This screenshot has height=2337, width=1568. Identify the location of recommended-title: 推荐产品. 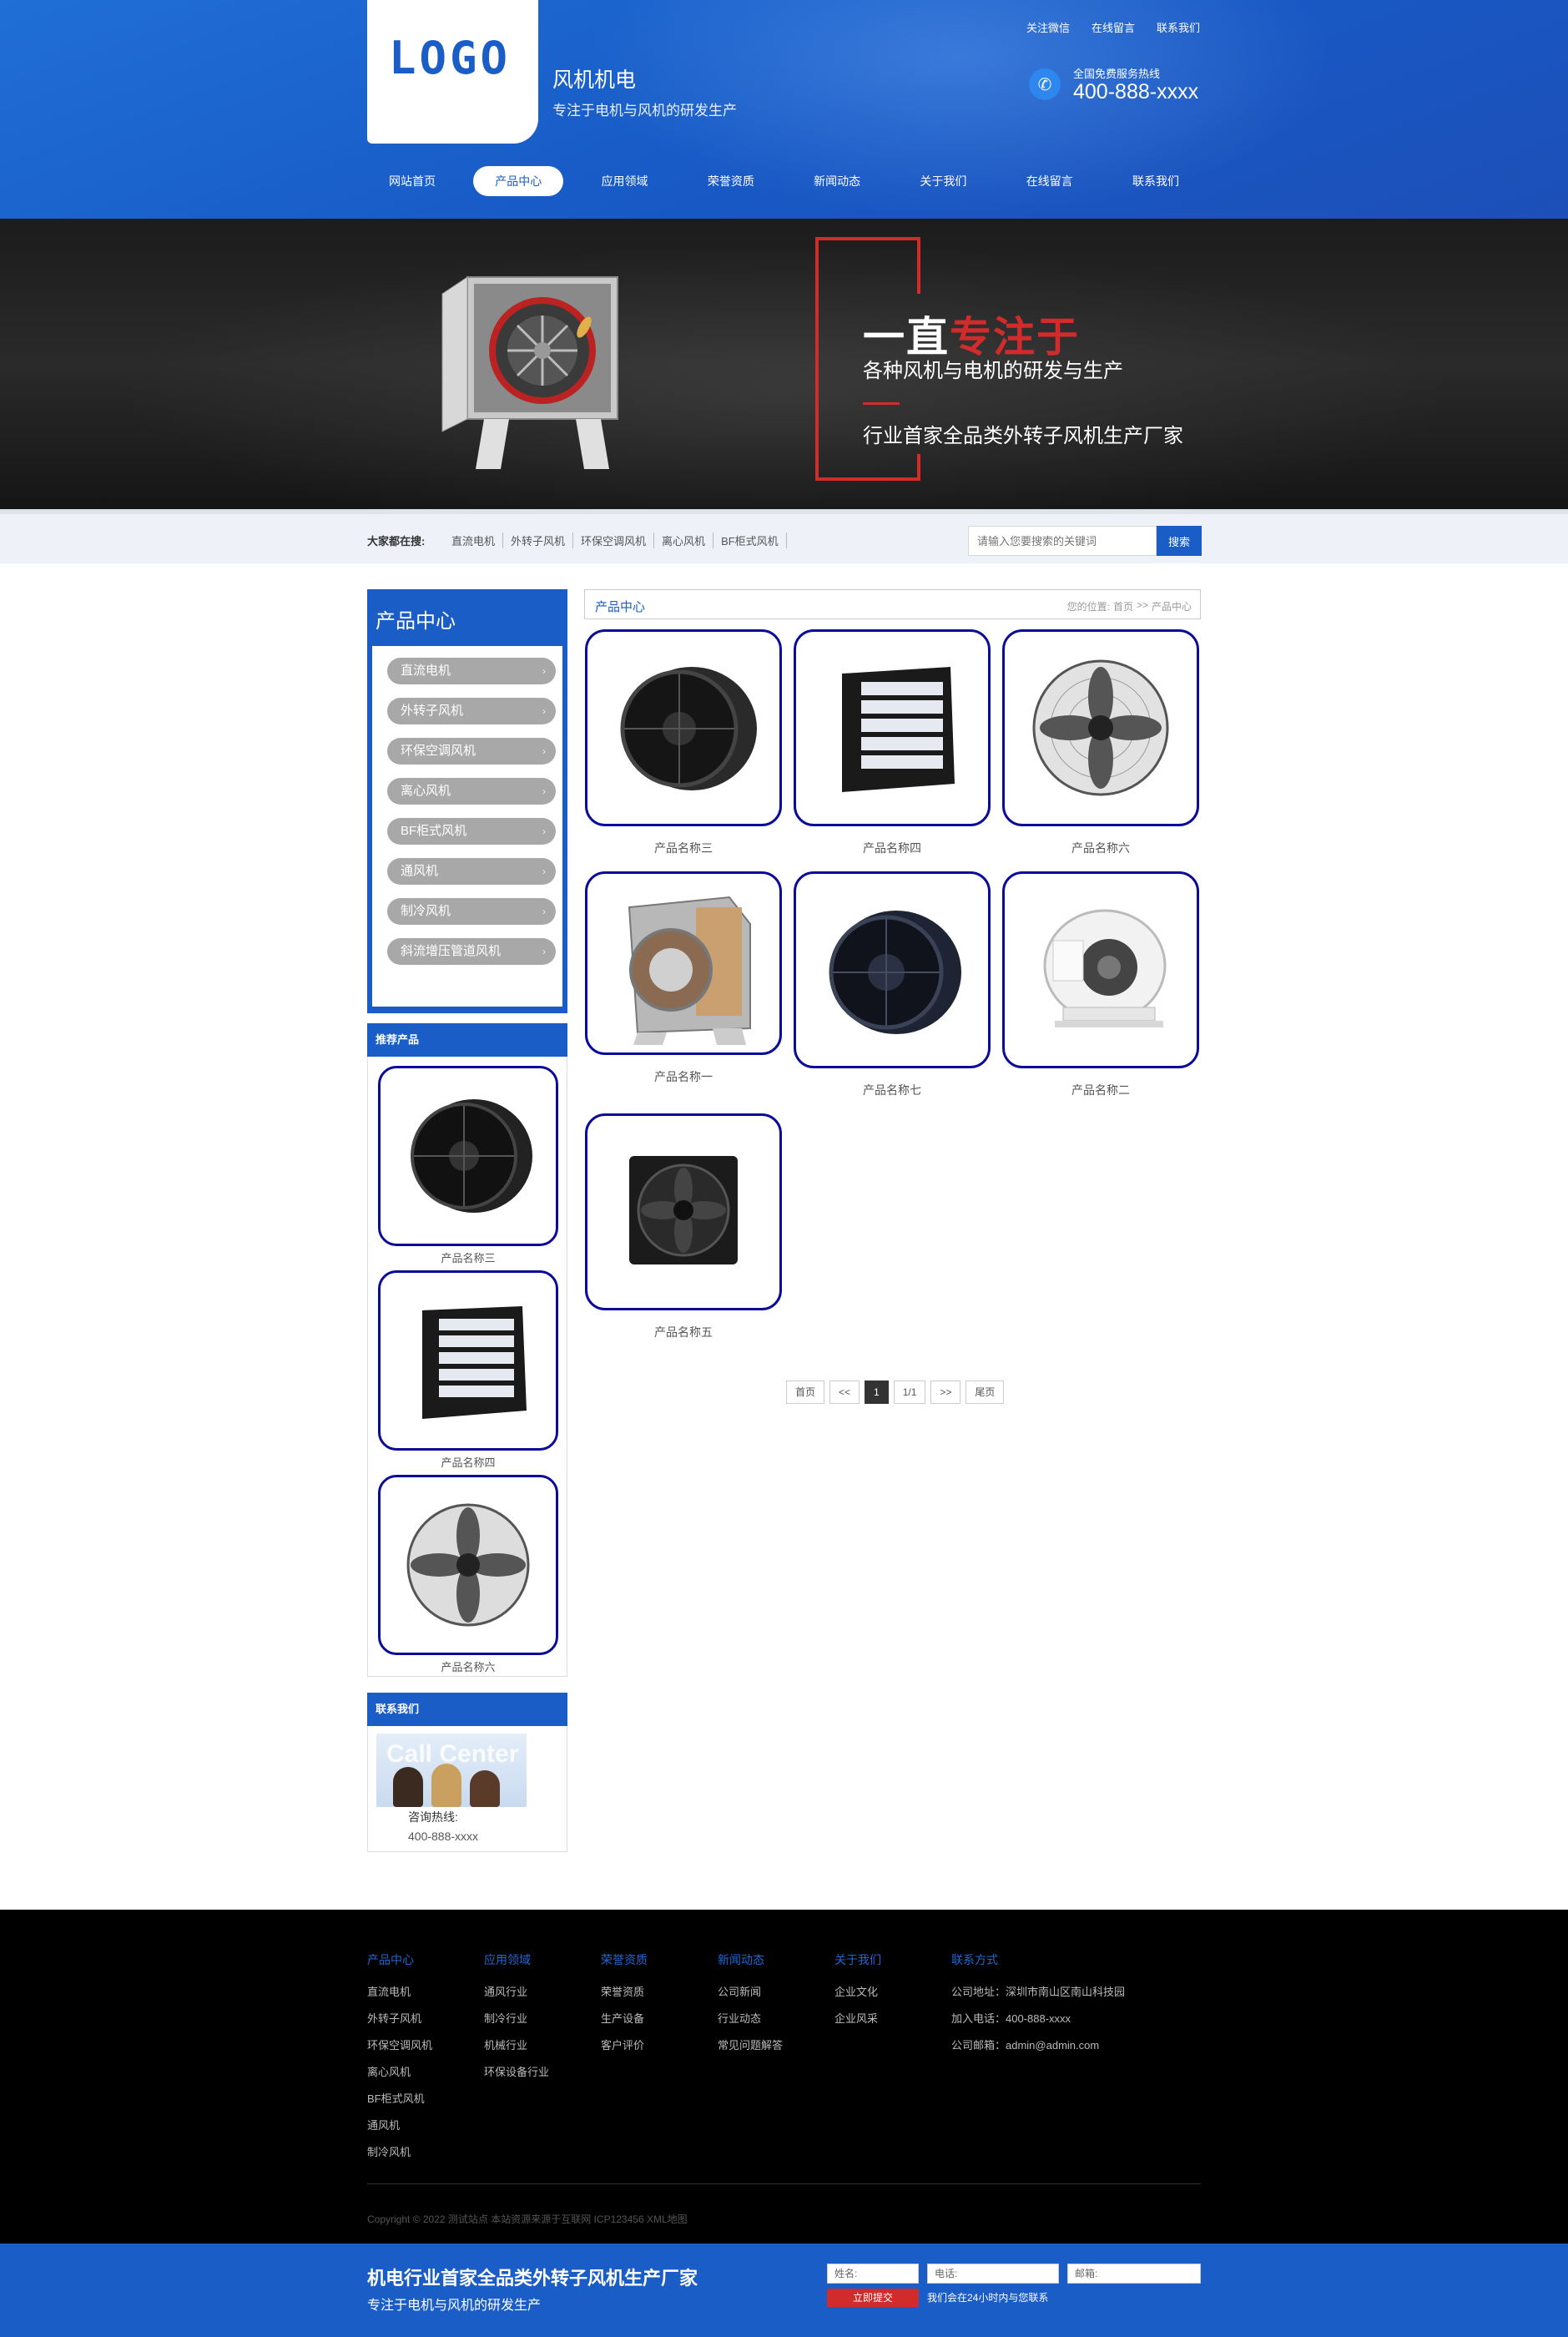
(467, 1040).